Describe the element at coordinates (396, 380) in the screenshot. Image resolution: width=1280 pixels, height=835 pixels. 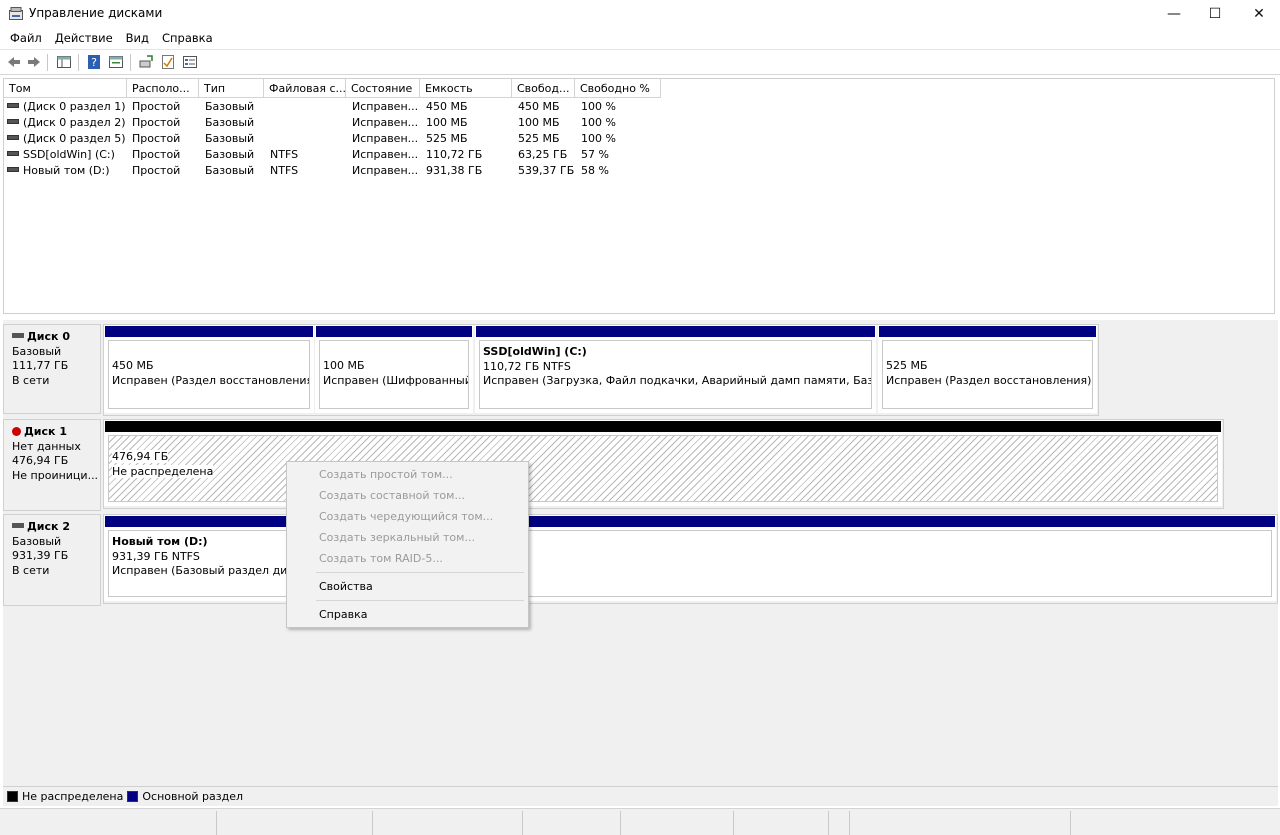
I see `partition-status: Исправен (Шифрованный (` at that location.